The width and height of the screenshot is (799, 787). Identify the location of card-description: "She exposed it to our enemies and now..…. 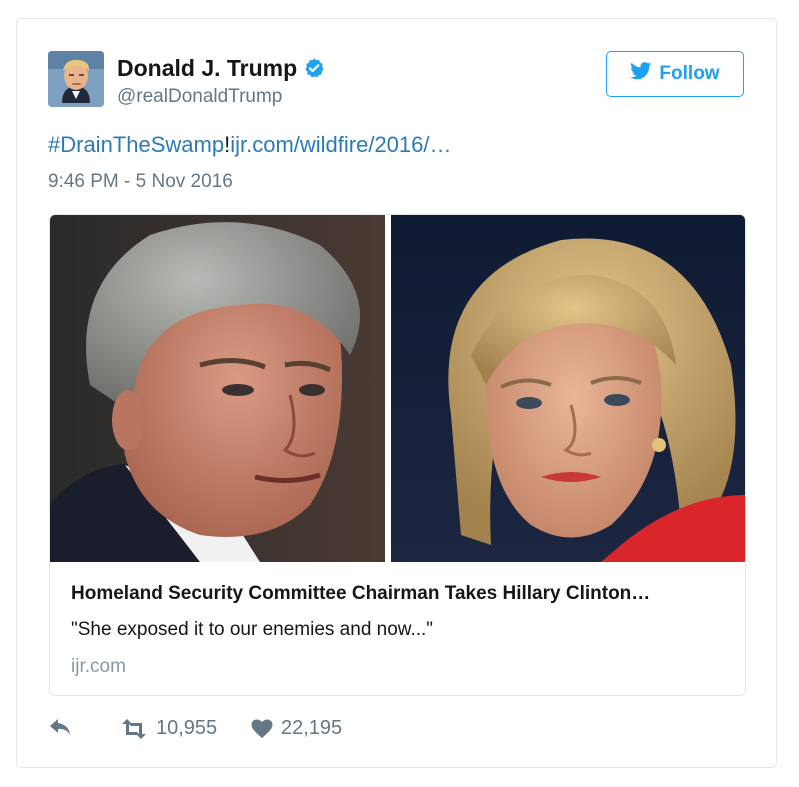
(252, 629).